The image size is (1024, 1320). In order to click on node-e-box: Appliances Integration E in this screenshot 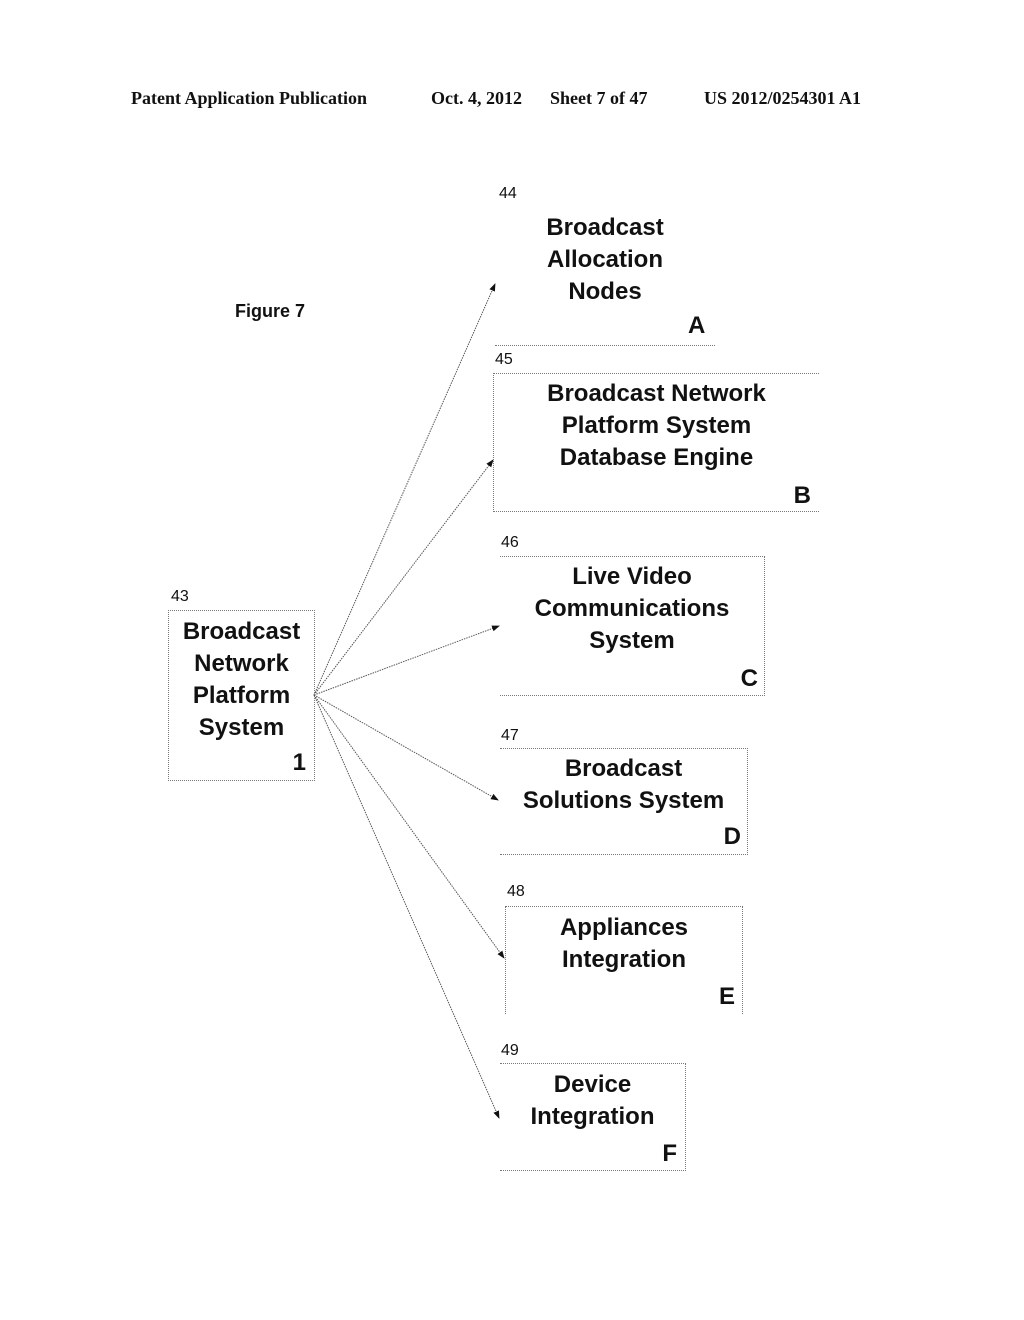, I will do `click(624, 960)`.